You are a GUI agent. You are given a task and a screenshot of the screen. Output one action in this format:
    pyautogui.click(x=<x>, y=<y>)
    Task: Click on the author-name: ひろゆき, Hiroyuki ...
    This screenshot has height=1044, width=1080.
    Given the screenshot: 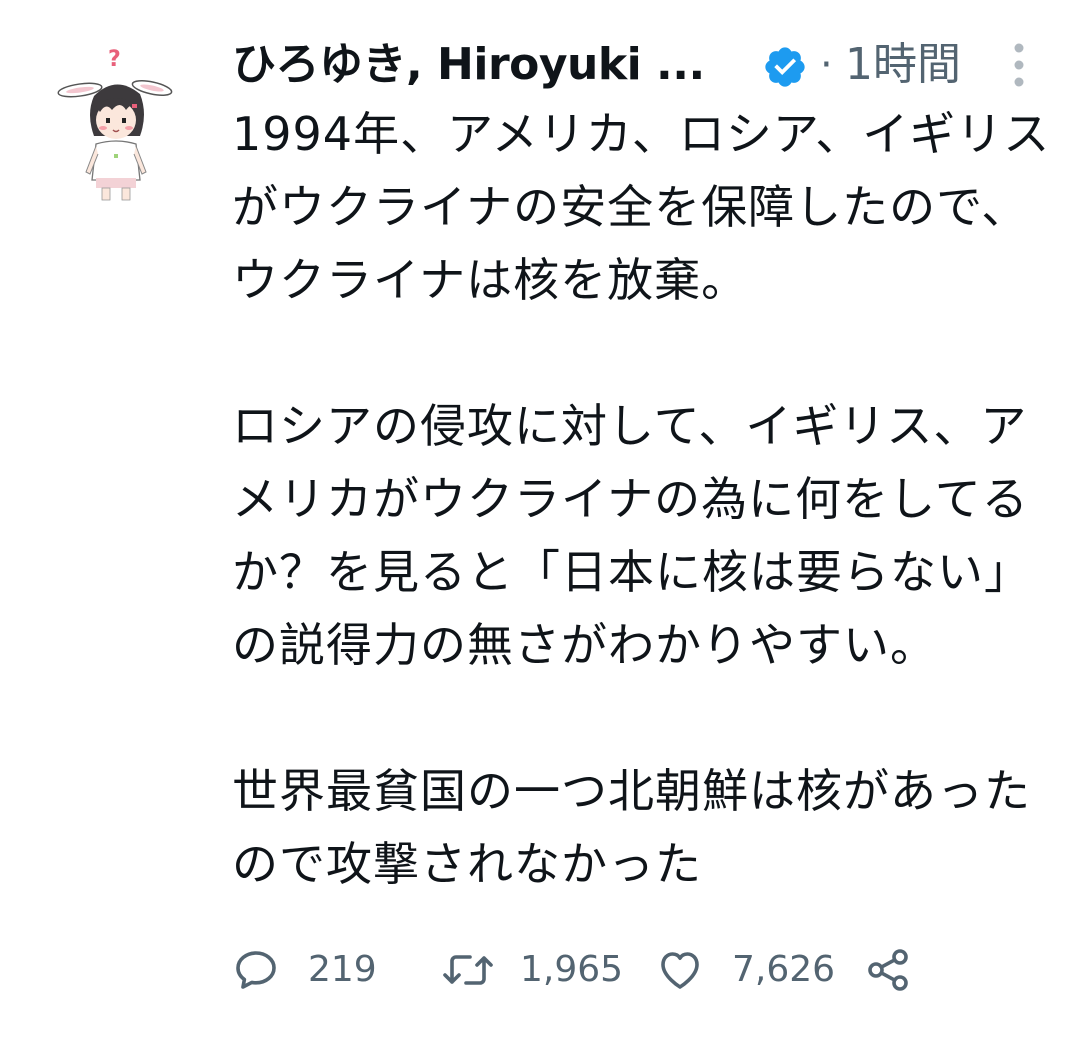 What is the action you would take?
    pyautogui.click(x=468, y=65)
    